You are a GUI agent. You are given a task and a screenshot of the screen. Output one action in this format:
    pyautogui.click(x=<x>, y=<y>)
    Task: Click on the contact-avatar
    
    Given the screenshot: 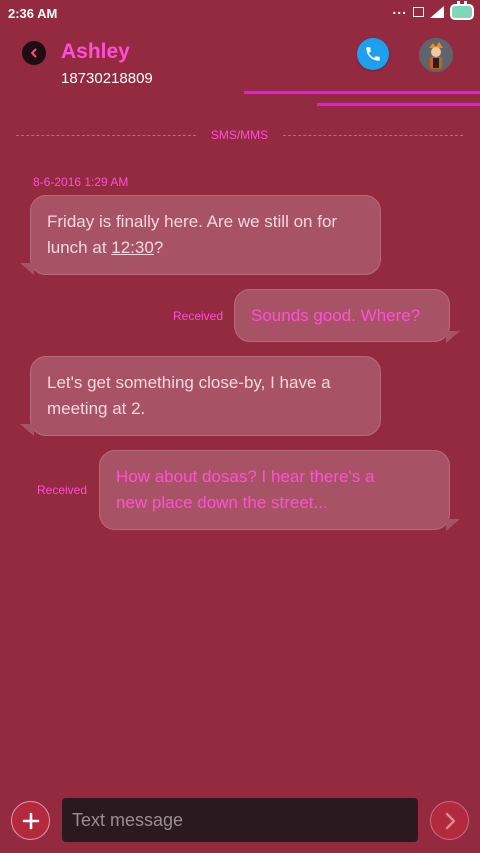 What is the action you would take?
    pyautogui.click(x=436, y=55)
    